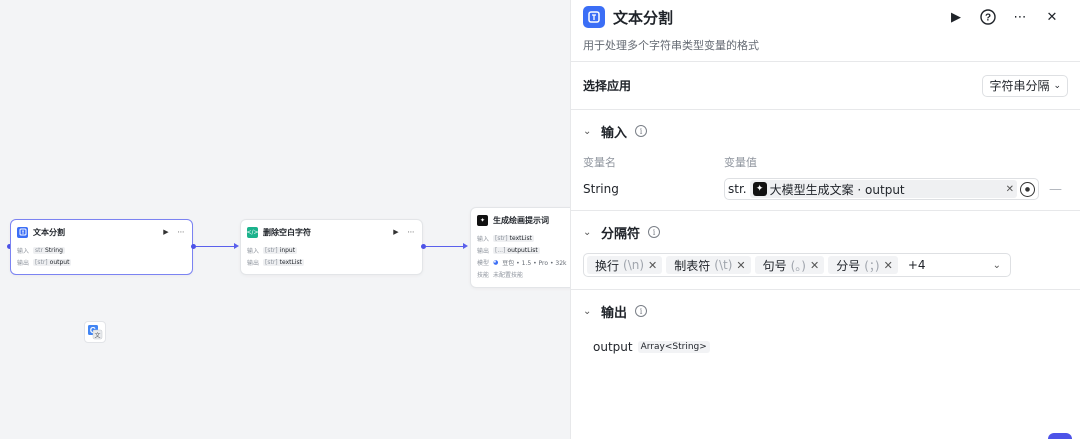 This screenshot has height=439, width=1080. Describe the element at coordinates (634, 265) in the screenshot. I see `chip-symbol: (\n)` at that location.